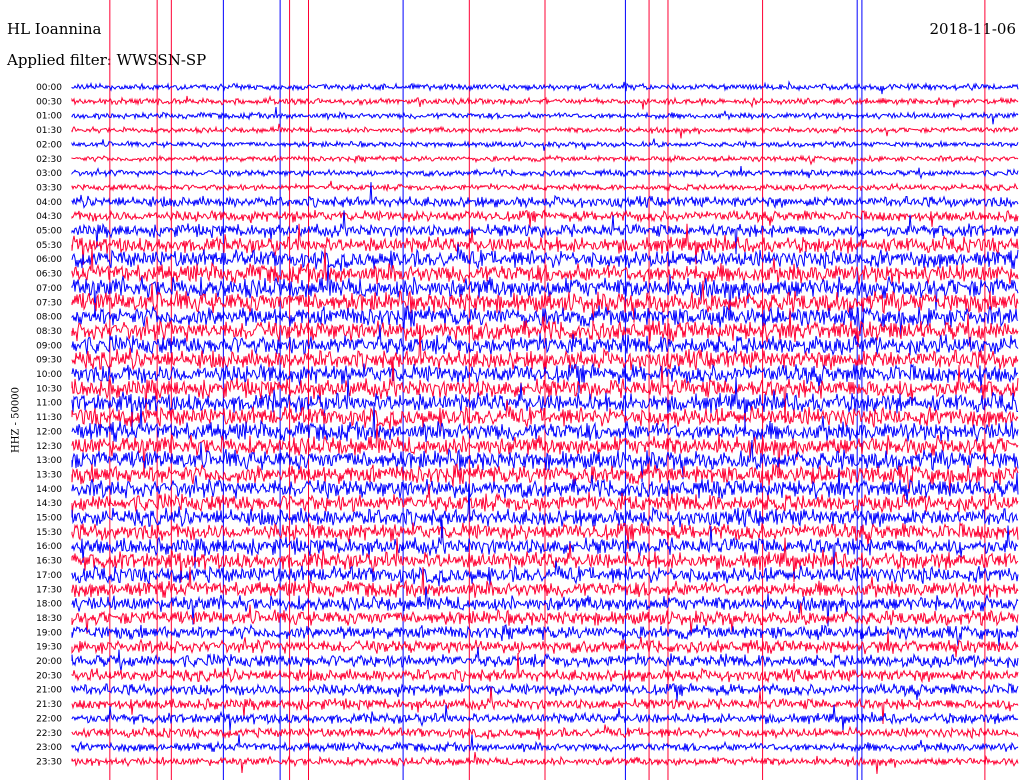  Describe the element at coordinates (49, 145) in the screenshot. I see `time-tick-label: 02:00` at that location.